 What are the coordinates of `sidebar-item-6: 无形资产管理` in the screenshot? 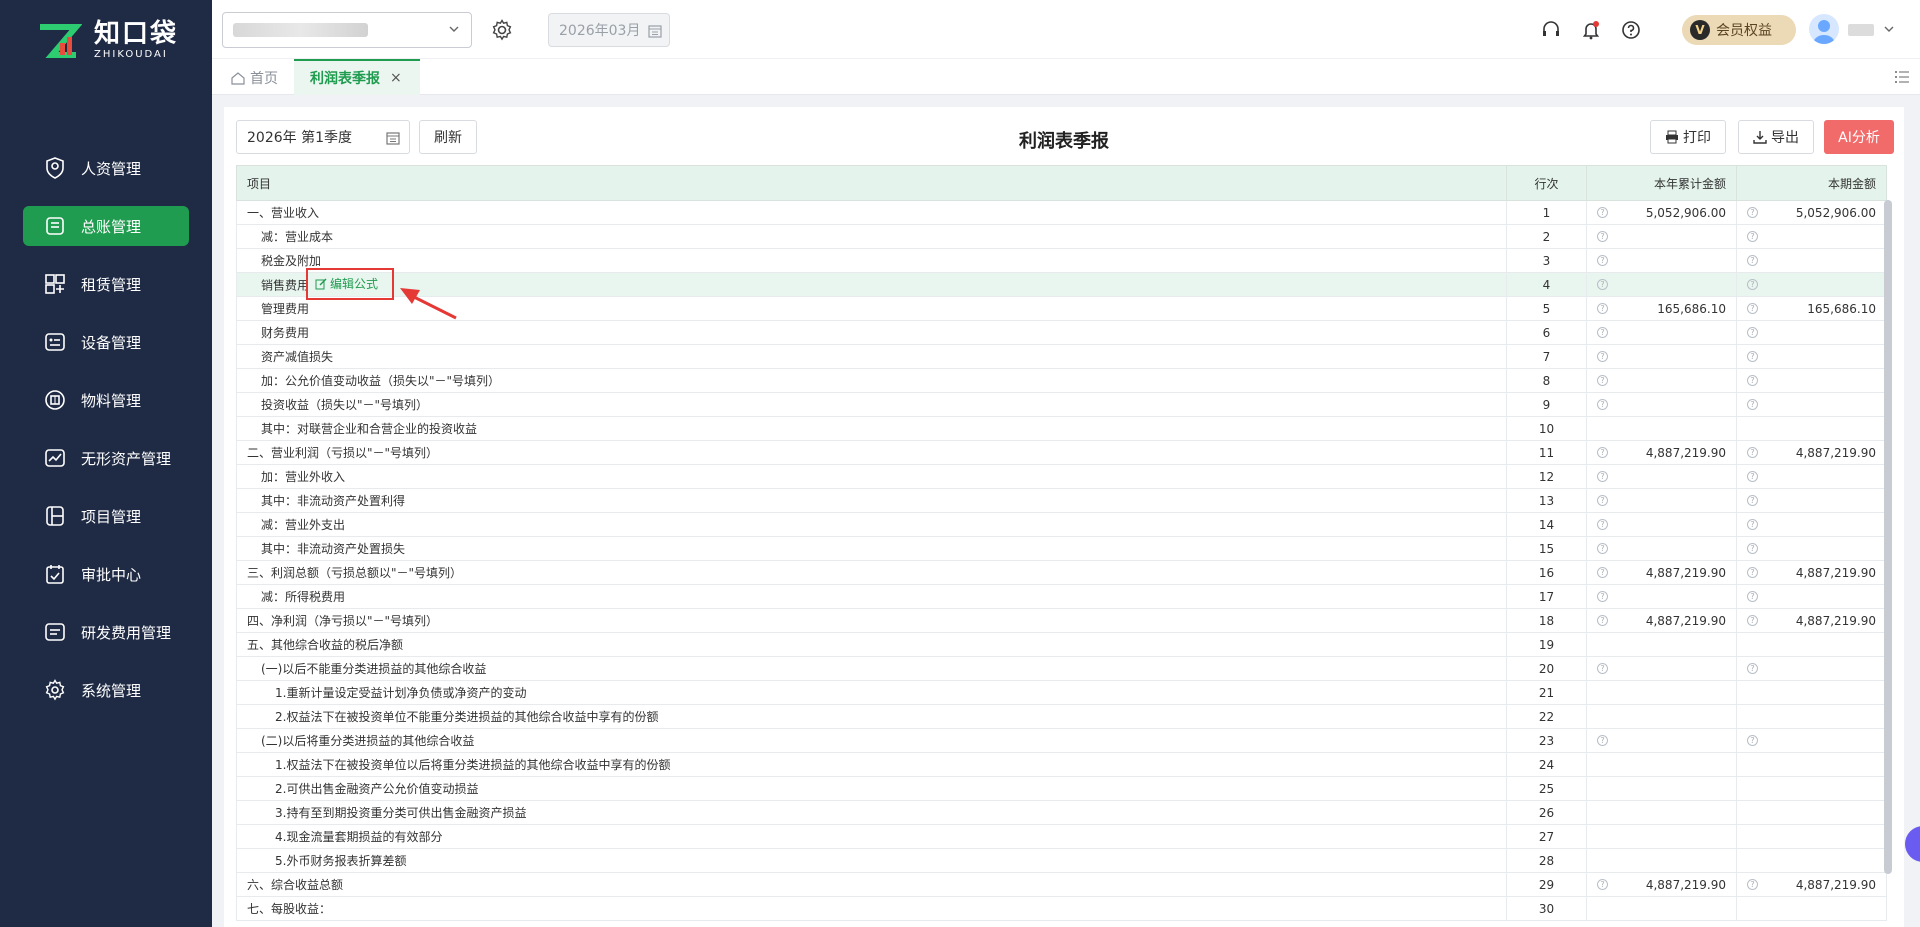 It's located at (106, 458).